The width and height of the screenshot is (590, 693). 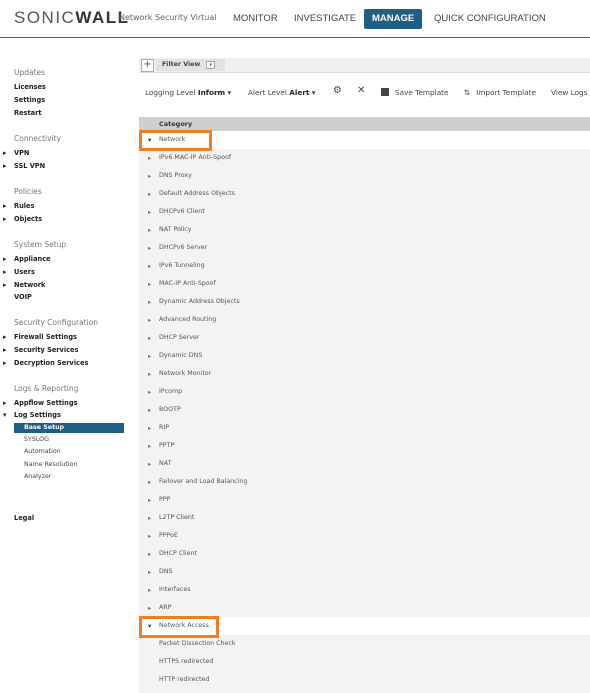 What do you see at coordinates (26, 259) in the screenshot?
I see `sidebar-item-appliance: Appliance` at bounding box center [26, 259].